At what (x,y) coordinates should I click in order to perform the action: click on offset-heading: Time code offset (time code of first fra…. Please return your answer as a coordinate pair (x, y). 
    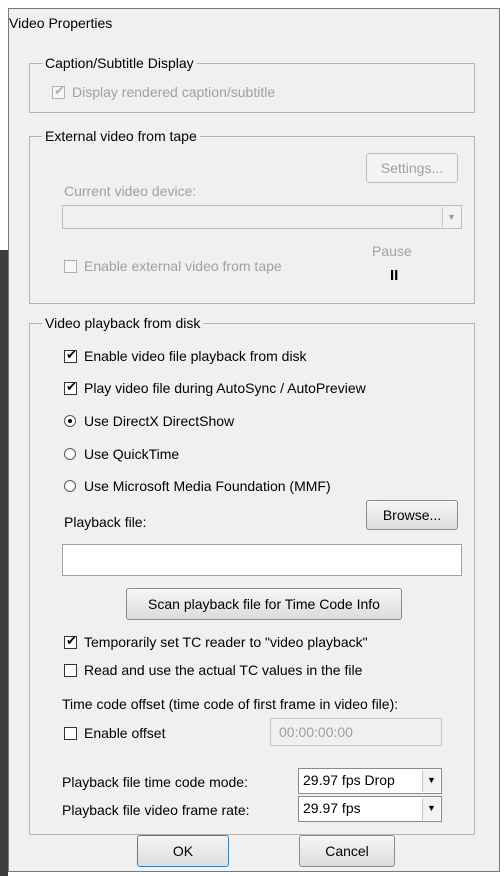
    Looking at the image, I should click on (230, 704).